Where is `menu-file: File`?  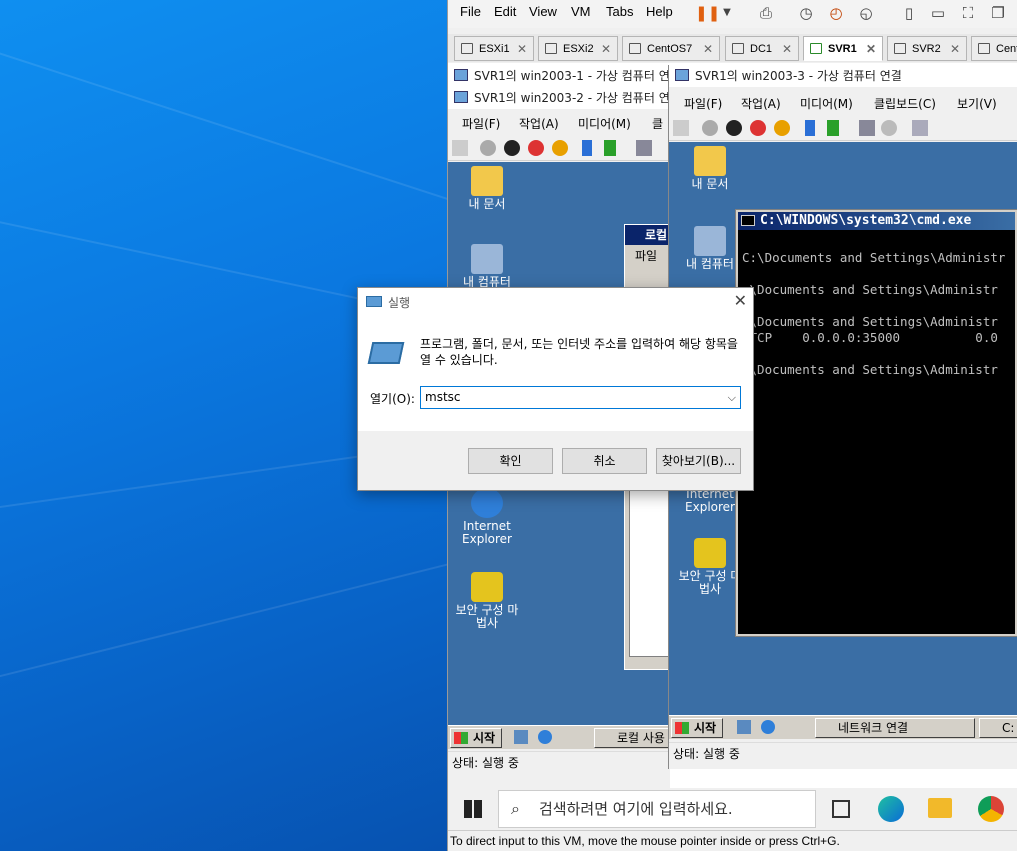
menu-file: File is located at coordinates (470, 11).